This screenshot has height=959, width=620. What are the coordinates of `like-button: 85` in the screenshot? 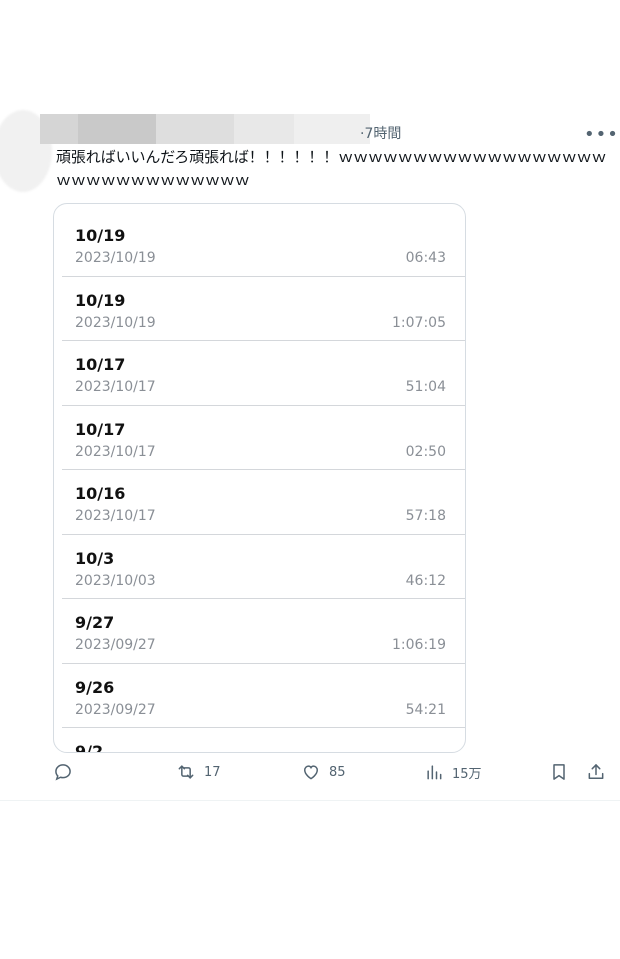 It's located at (323, 772).